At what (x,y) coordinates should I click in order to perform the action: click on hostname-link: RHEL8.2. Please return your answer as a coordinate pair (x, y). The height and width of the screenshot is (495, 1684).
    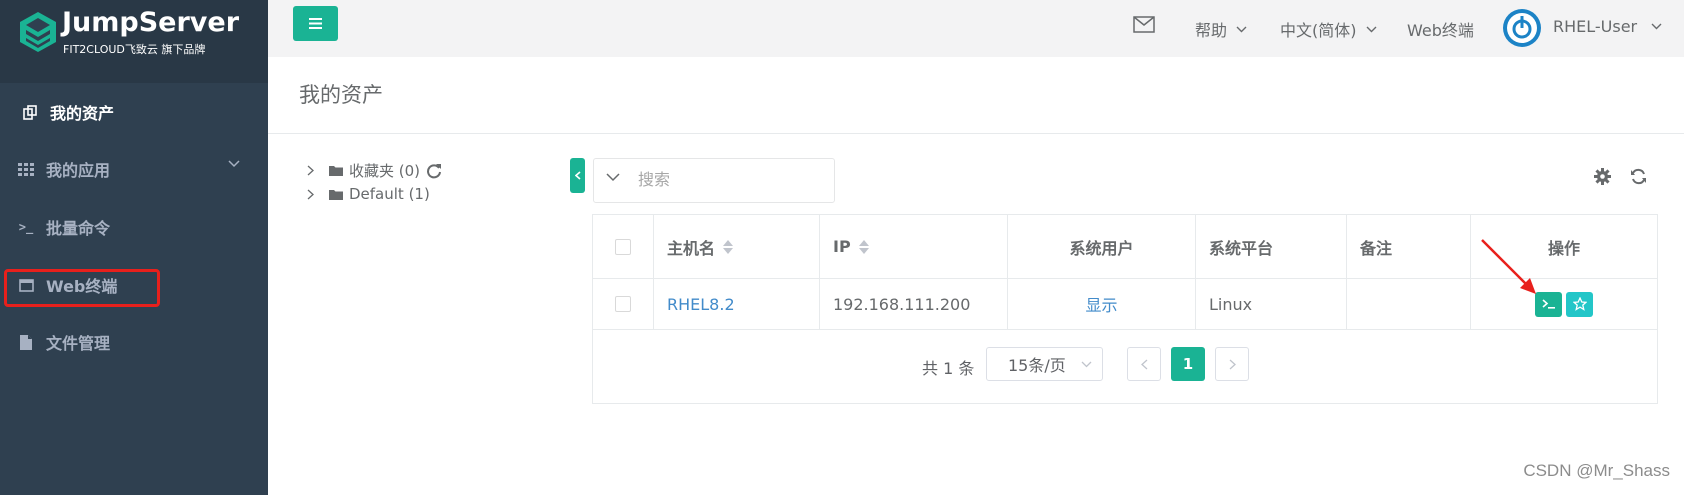
    Looking at the image, I should click on (737, 304).